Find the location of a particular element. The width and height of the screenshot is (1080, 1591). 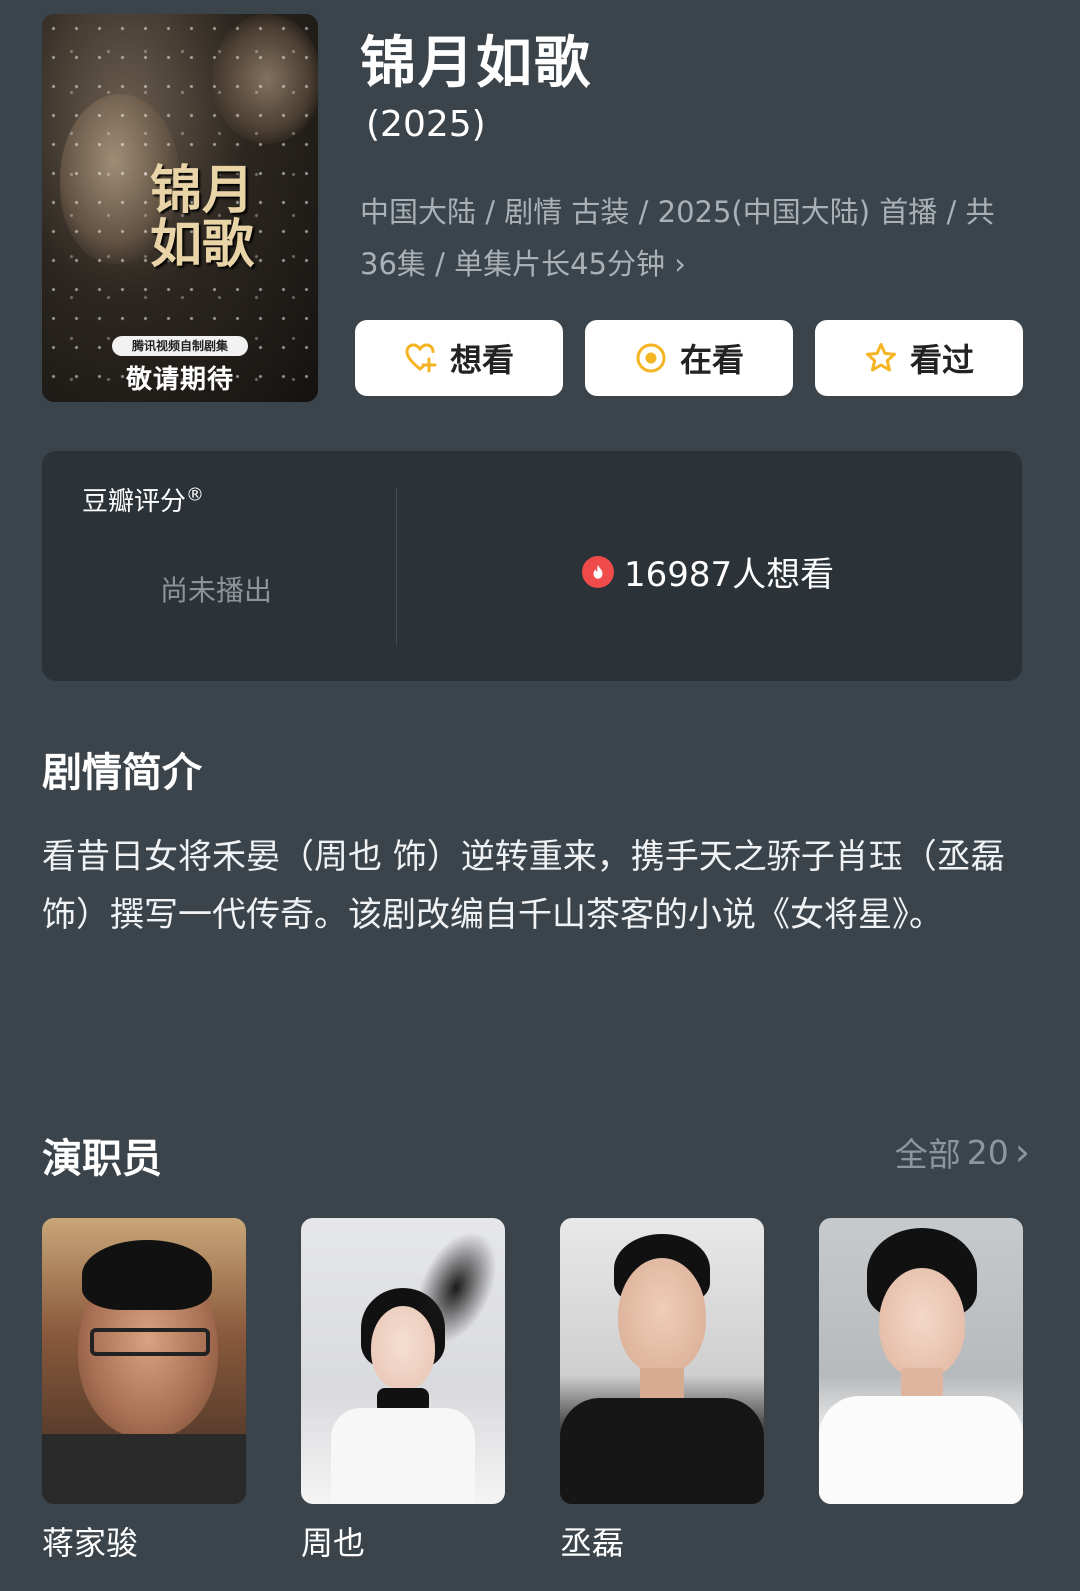

all-cast-count: 20 is located at coordinates (987, 1152).